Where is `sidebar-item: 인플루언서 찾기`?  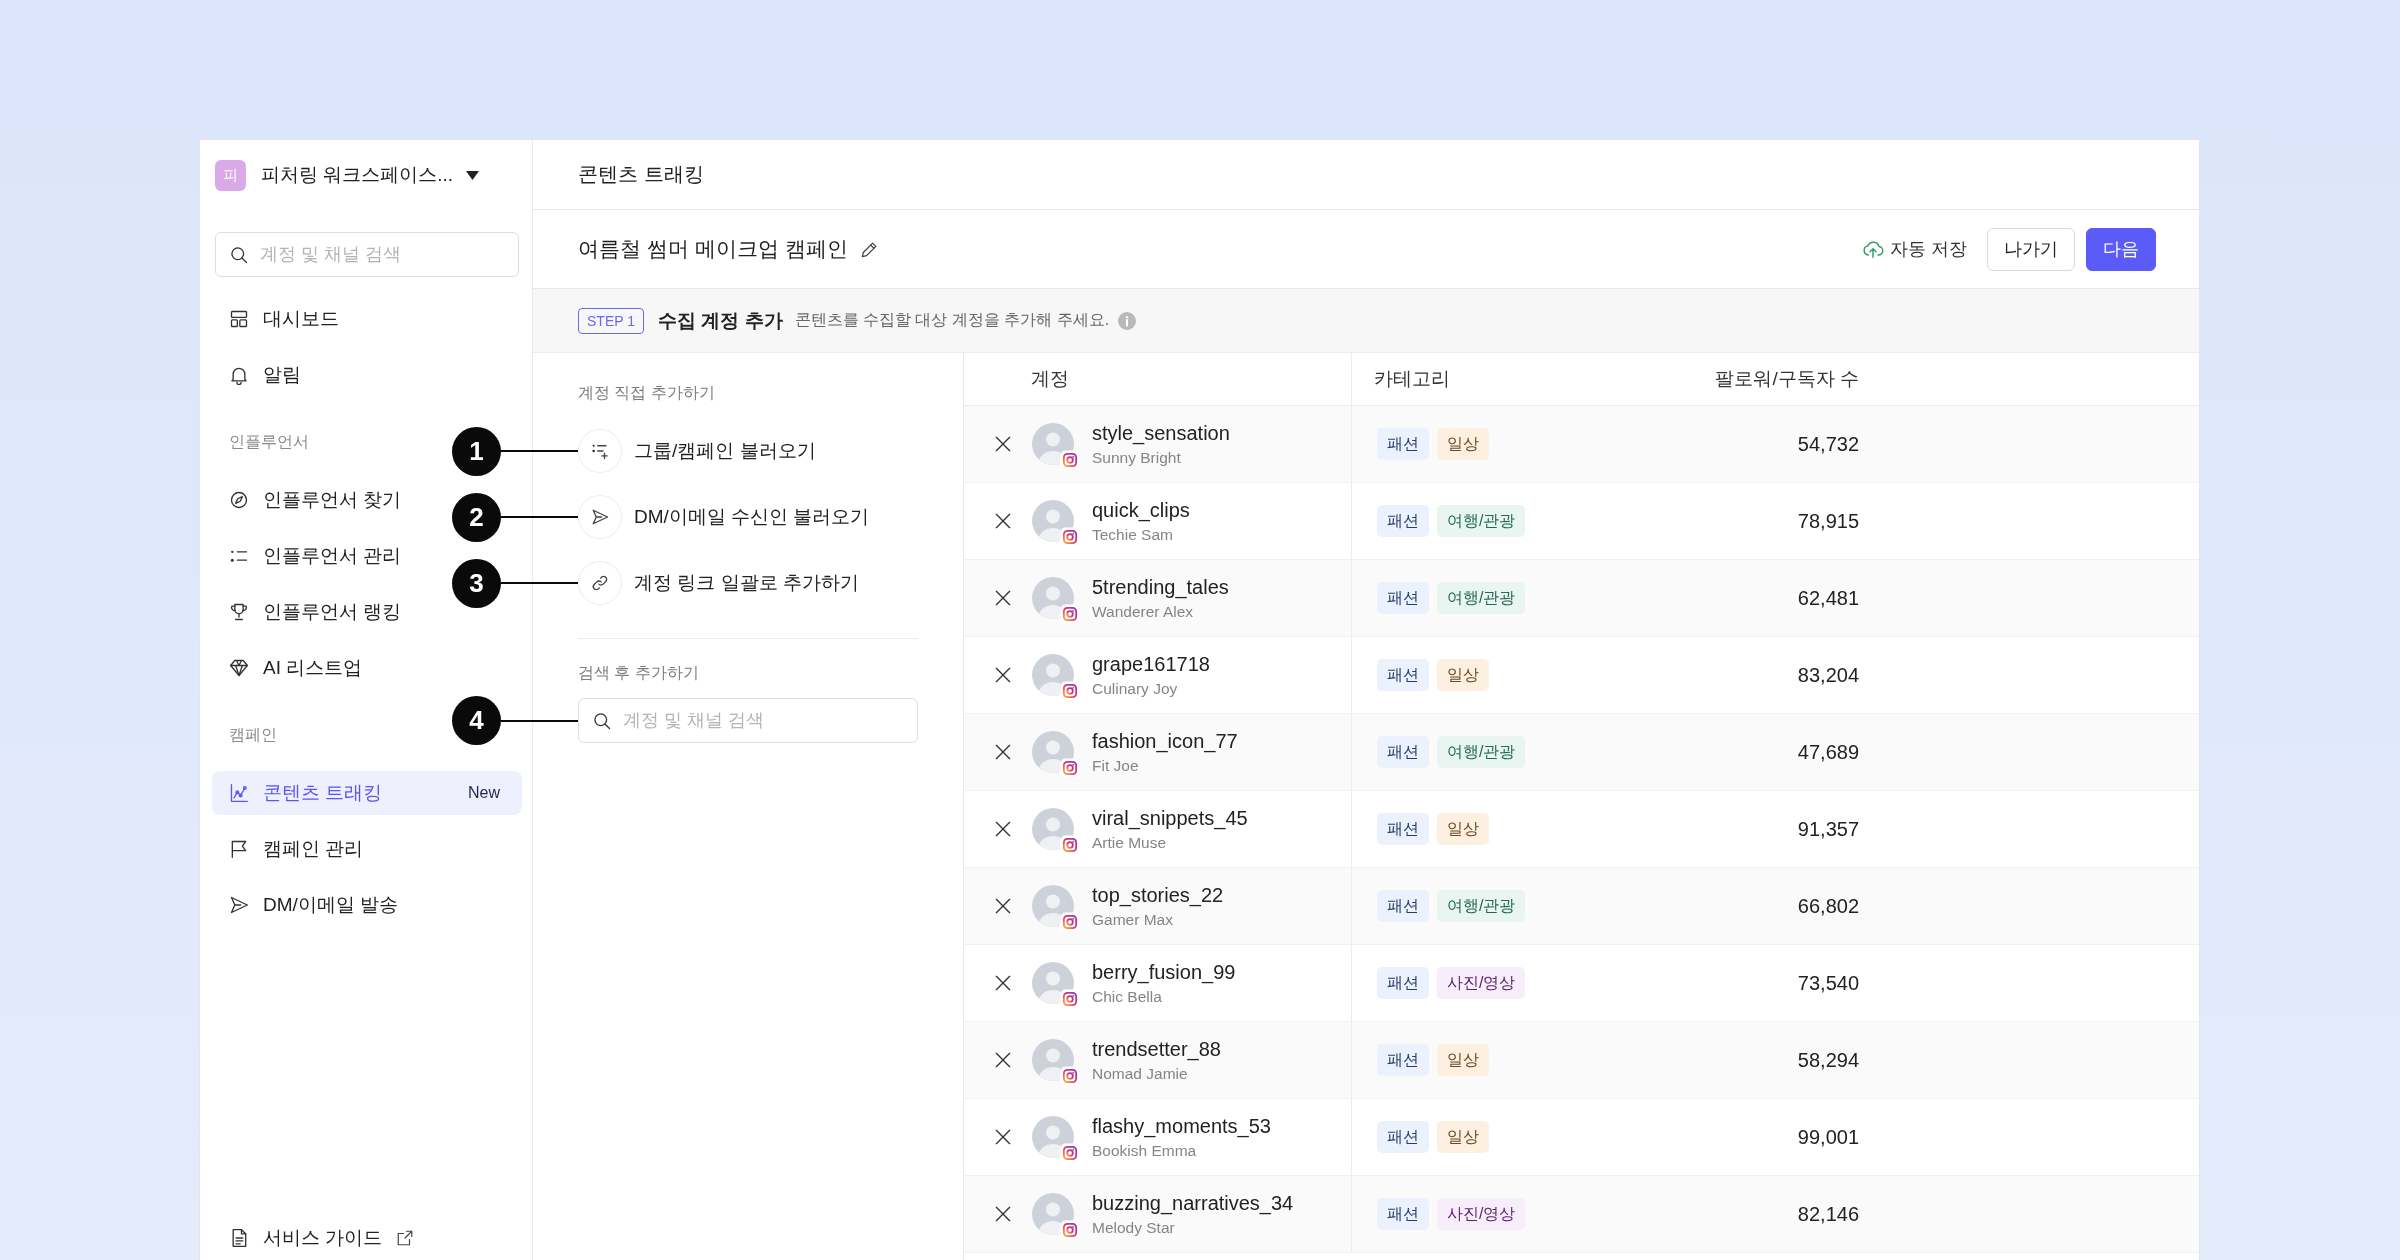
sidebar-item: 인플루언서 찾기 is located at coordinates (318, 500).